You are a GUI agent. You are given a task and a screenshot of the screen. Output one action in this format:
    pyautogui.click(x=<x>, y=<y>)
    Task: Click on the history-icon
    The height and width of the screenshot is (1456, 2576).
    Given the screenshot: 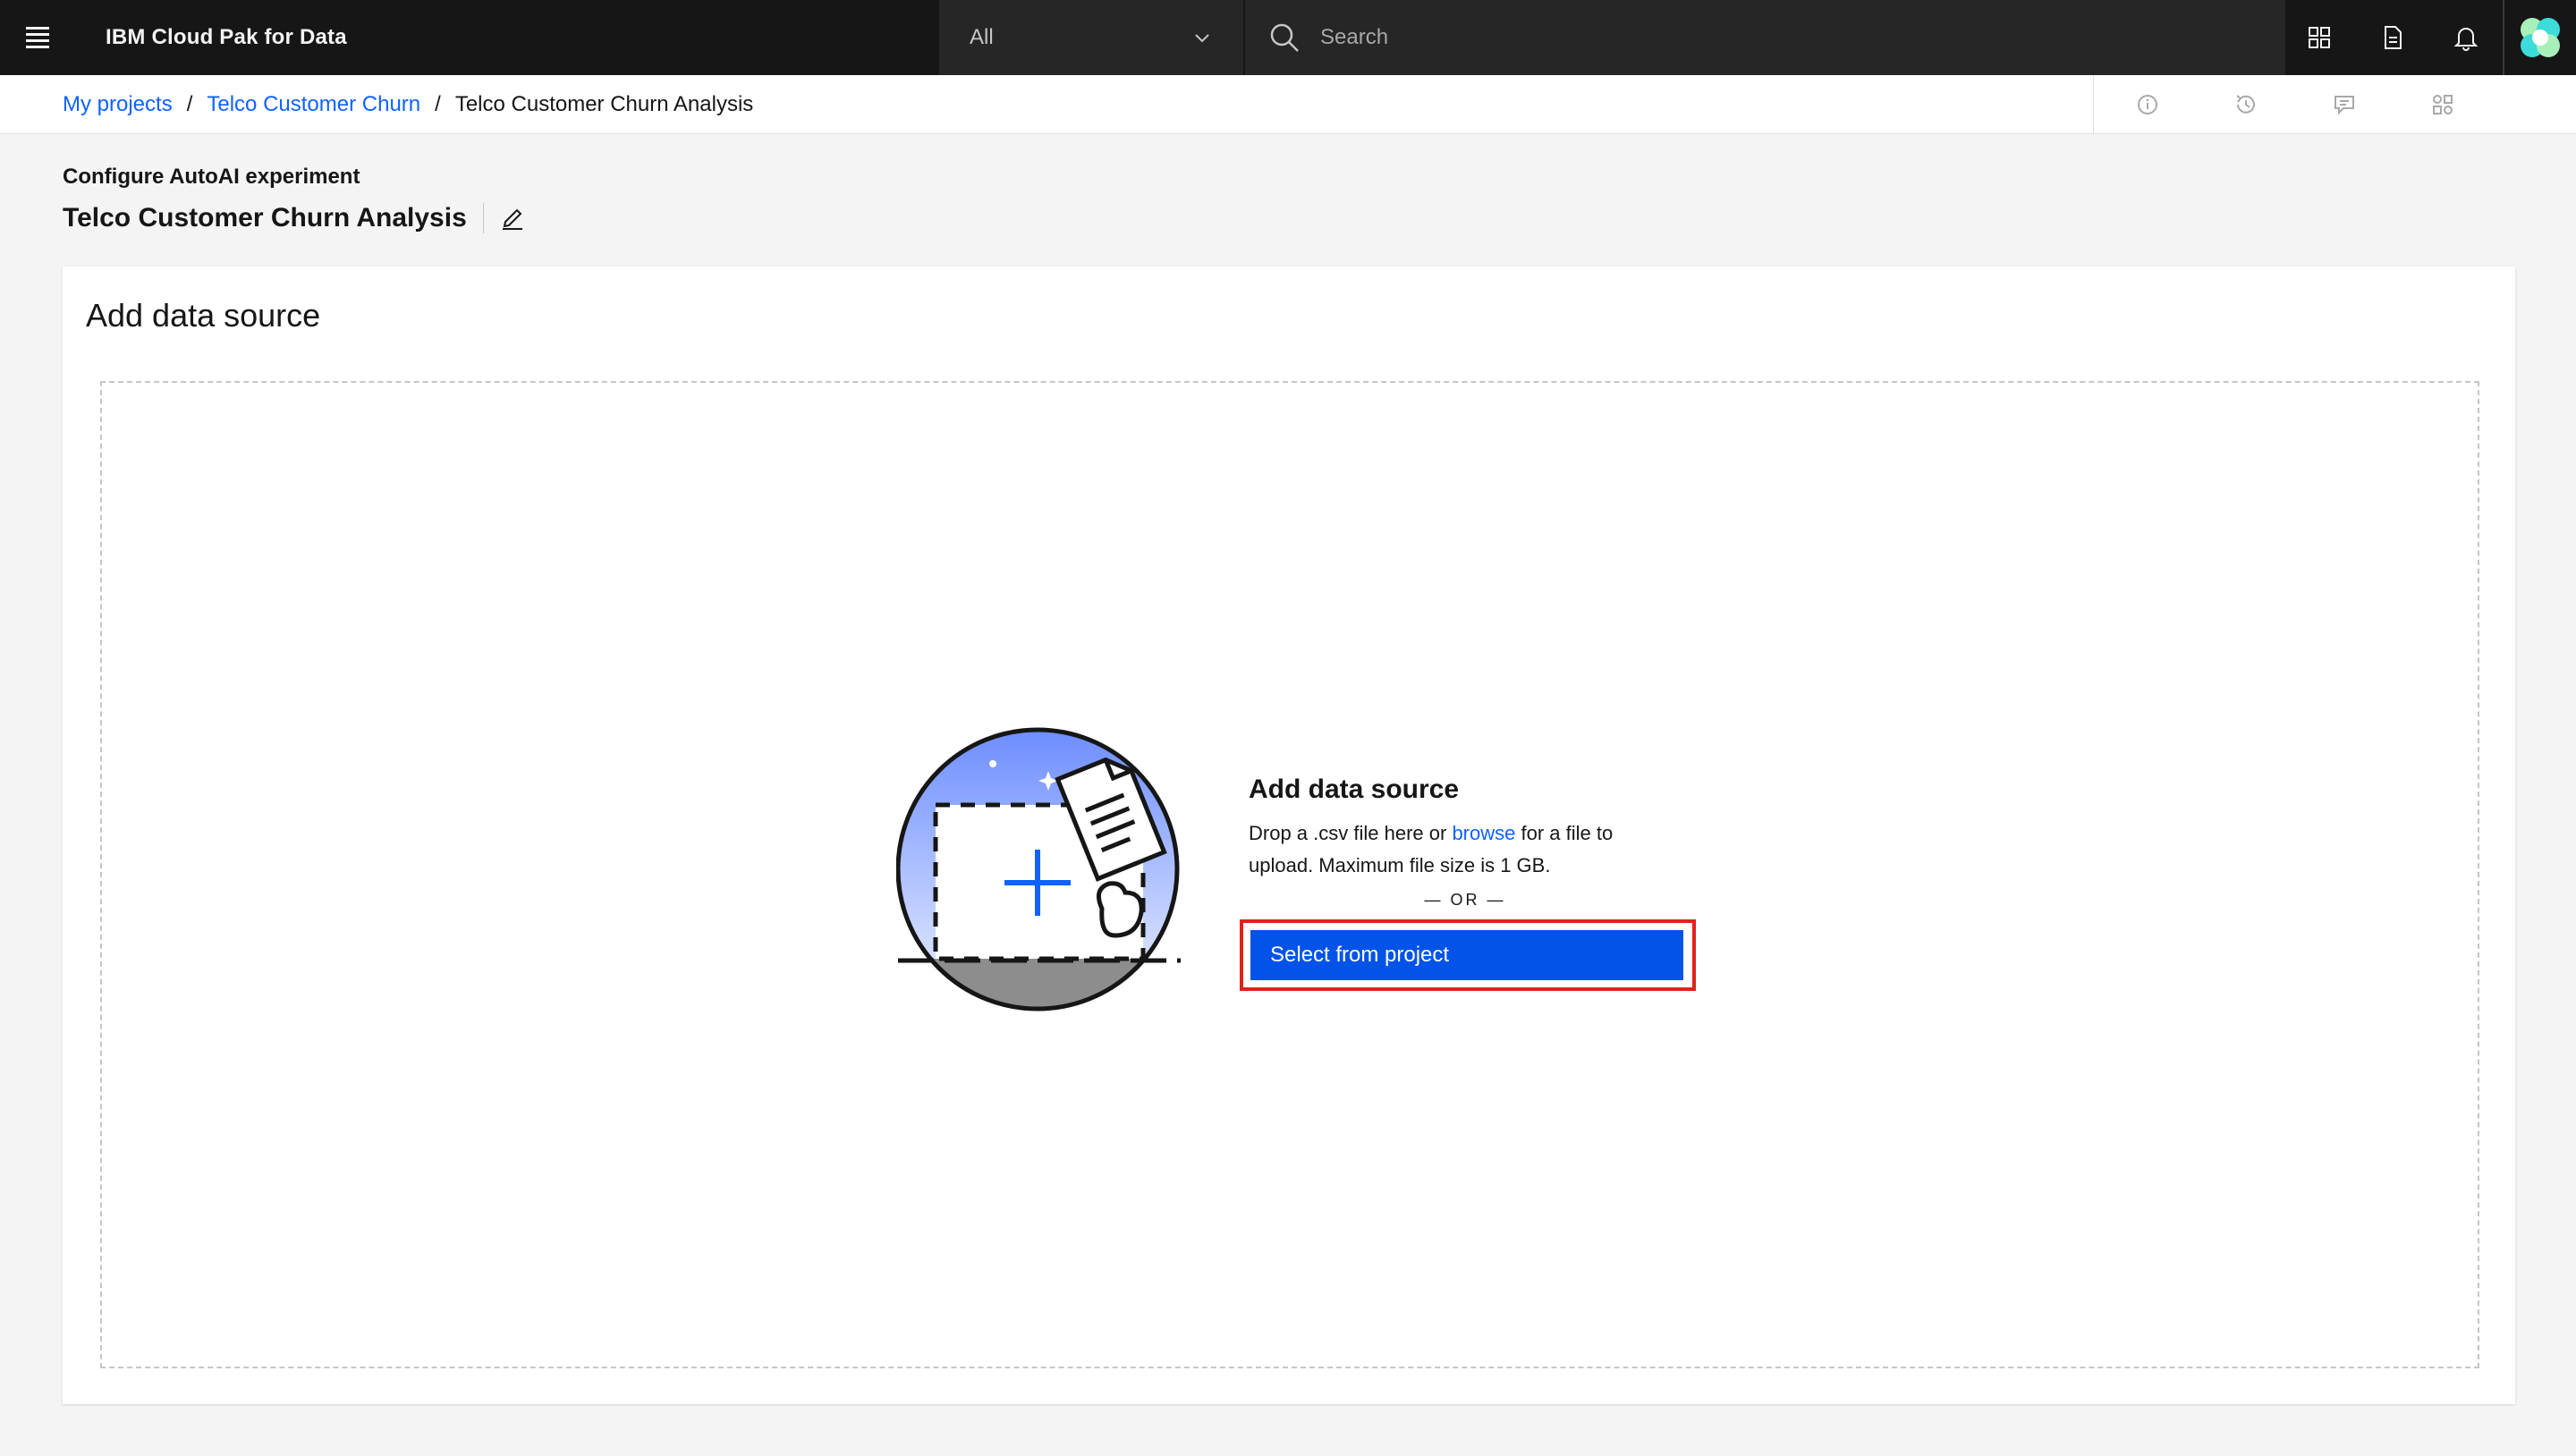 What is the action you would take?
    pyautogui.click(x=2245, y=104)
    